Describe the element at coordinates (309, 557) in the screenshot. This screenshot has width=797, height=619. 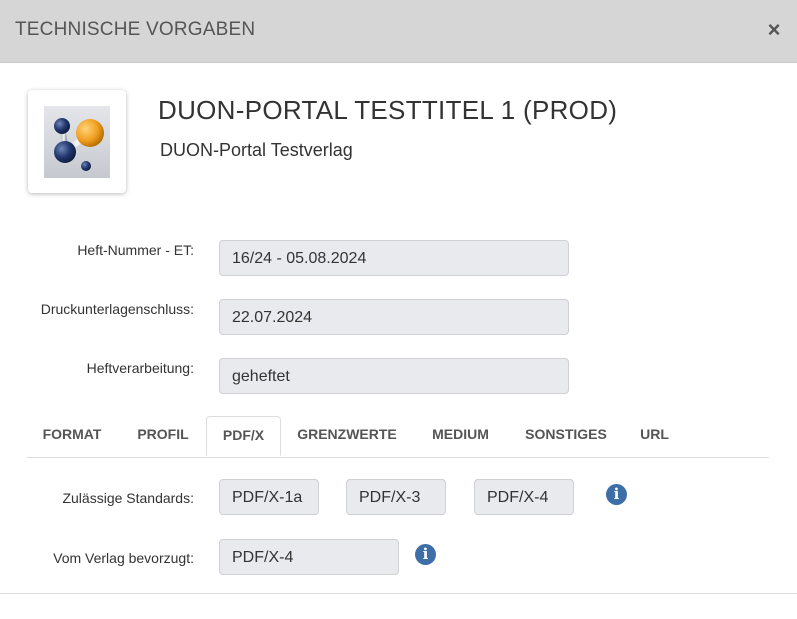
I see `preferred-standard-field: PDF/X-4` at that location.